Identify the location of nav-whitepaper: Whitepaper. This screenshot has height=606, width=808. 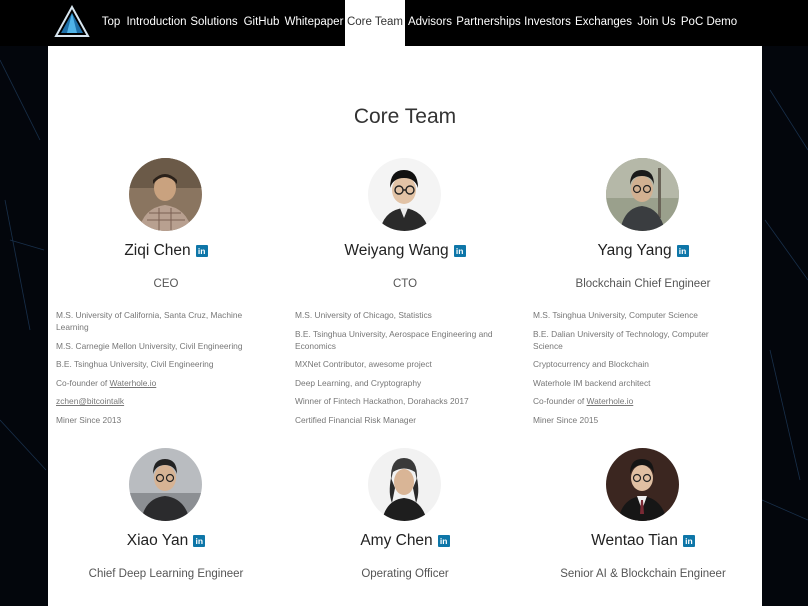
(314, 23).